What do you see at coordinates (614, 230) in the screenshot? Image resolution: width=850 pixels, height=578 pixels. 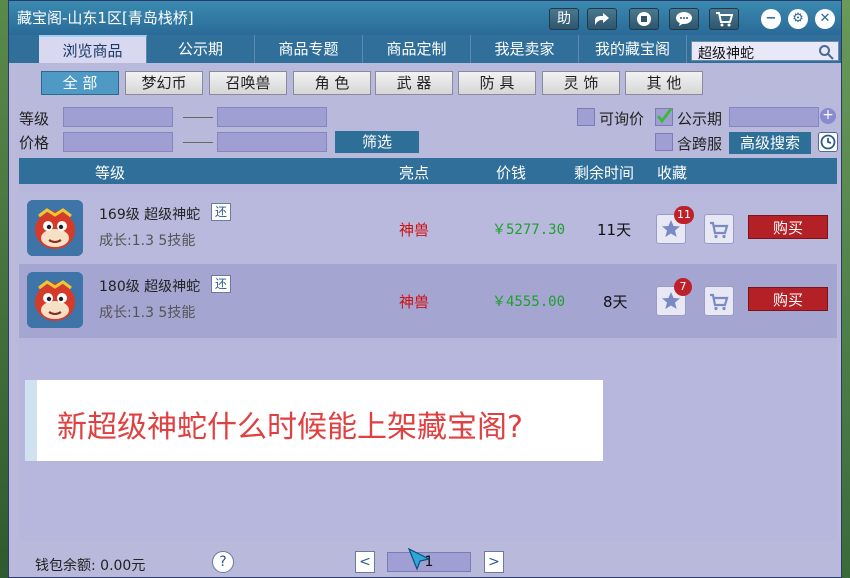 I see `item-time-left: 11天` at bounding box center [614, 230].